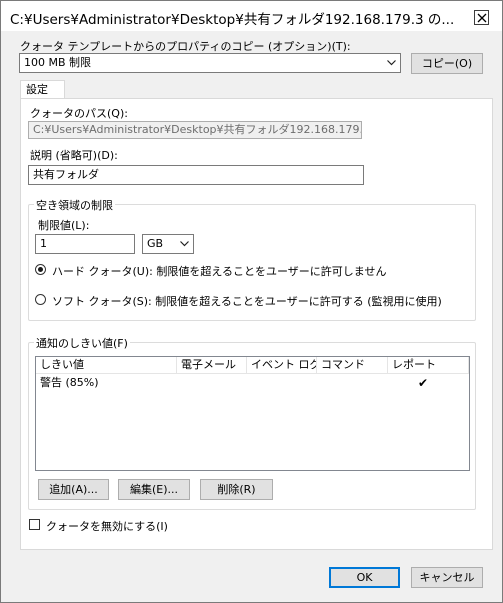 The height and width of the screenshot is (603, 503). I want to click on close-icon, so click(482, 18).